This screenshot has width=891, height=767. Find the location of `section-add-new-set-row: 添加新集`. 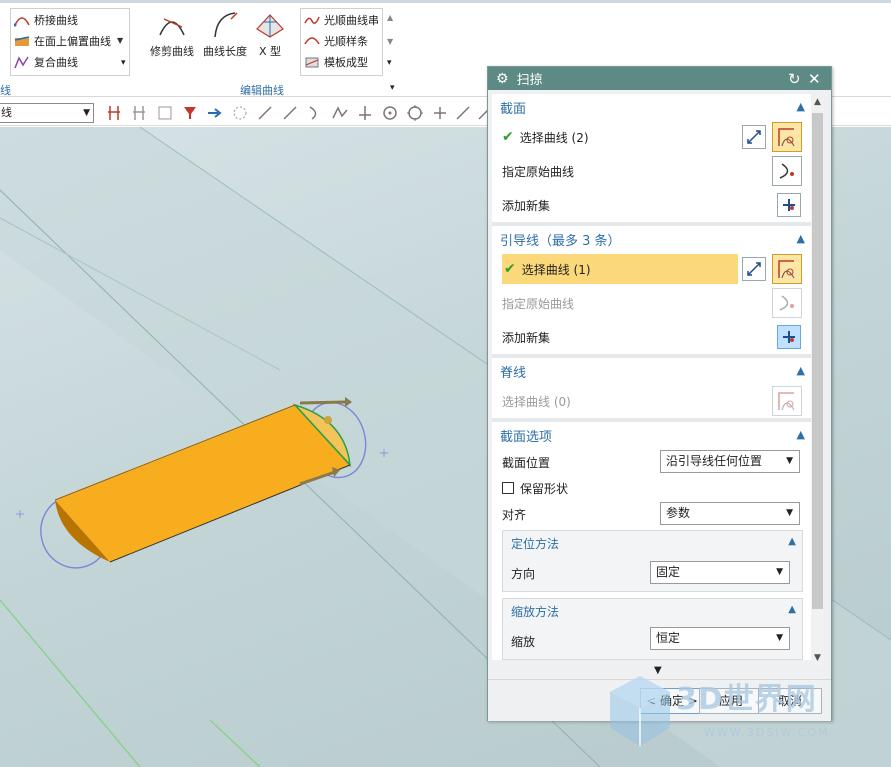

section-add-new-set-row: 添加新集 is located at coordinates (651, 205).